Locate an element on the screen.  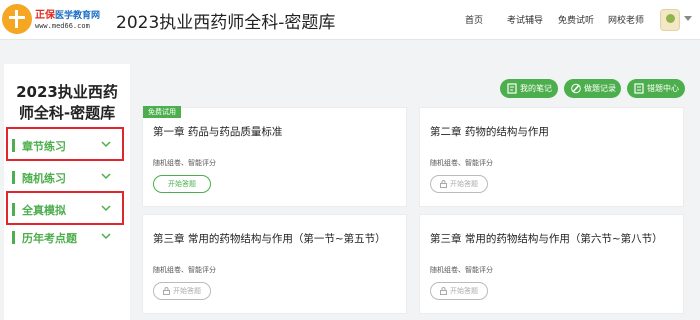
site-logo: 正保医学教育网 www.med66.com is located at coordinates (52, 20).